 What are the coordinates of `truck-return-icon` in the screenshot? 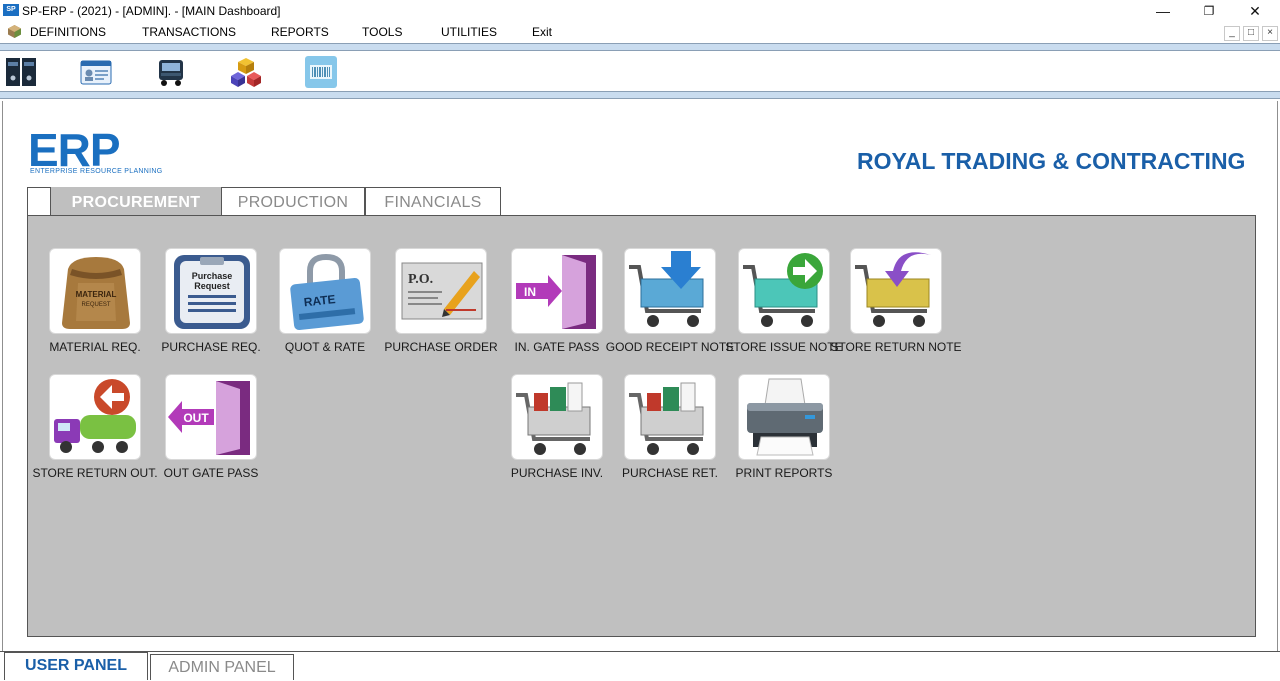 It's located at (95, 416).